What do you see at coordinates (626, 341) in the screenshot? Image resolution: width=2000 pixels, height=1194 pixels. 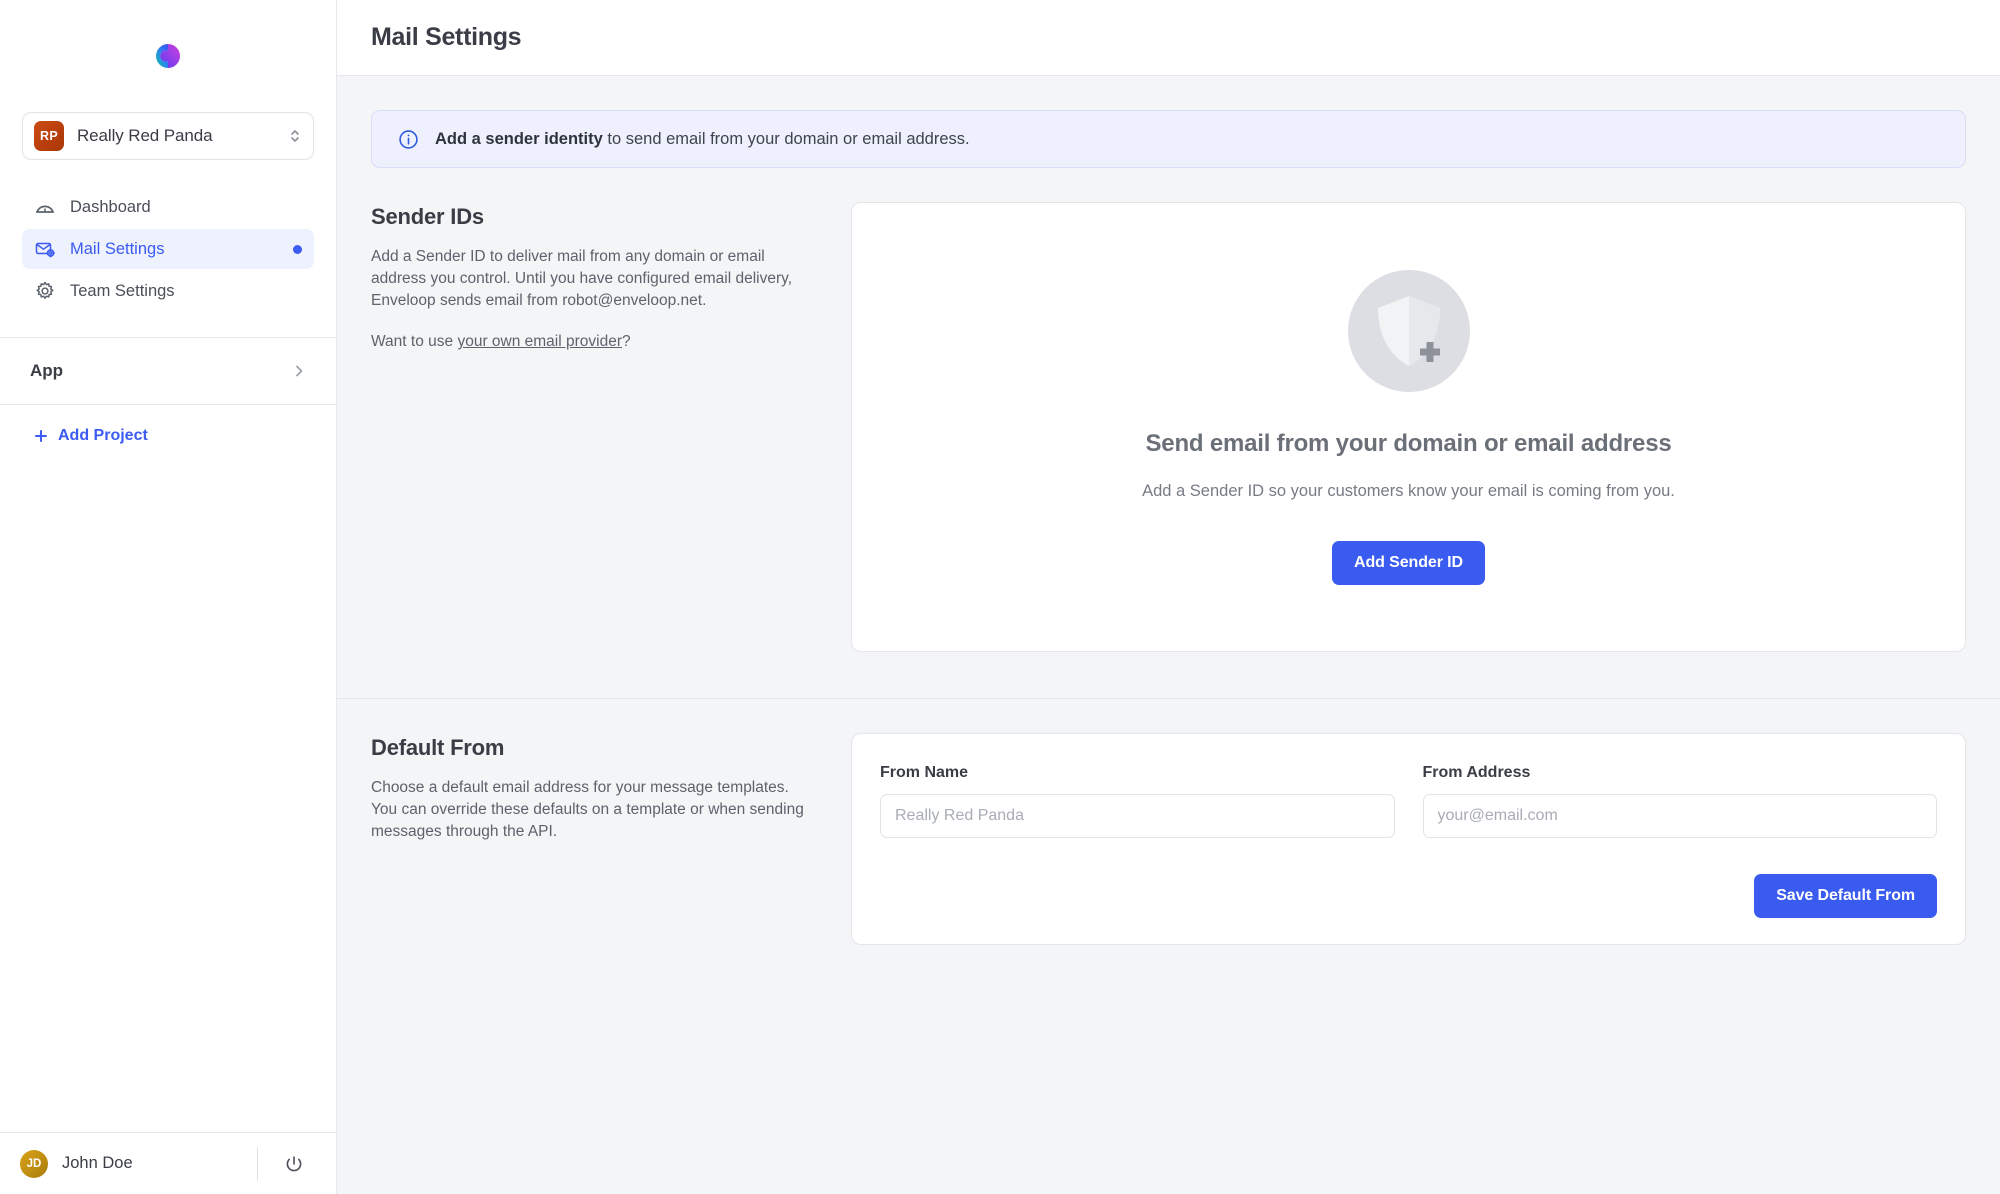 I see `link-suffix: ?` at bounding box center [626, 341].